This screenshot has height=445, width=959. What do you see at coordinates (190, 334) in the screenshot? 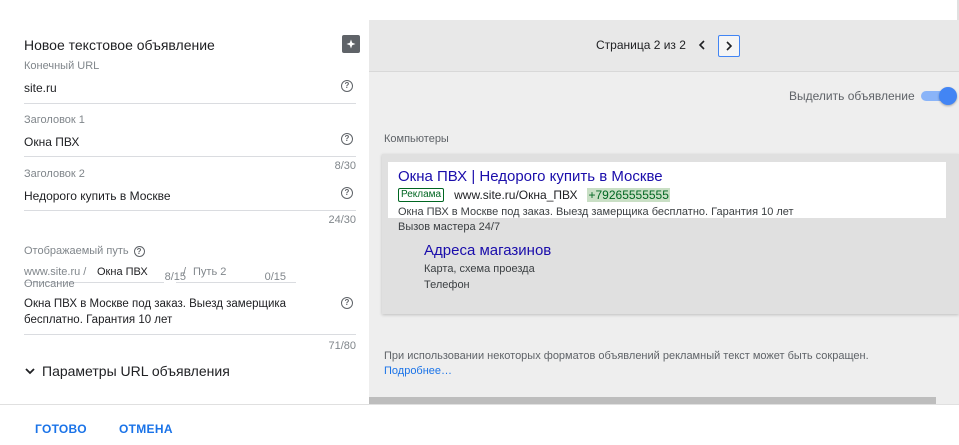
I see `description-underline` at bounding box center [190, 334].